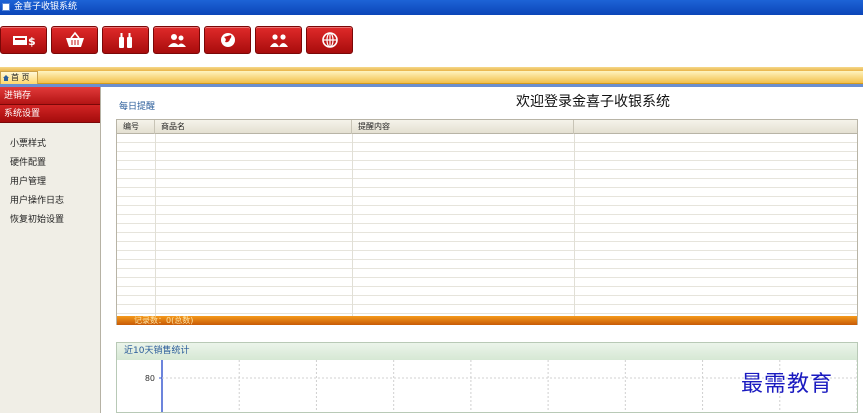  I want to click on cash-register-icon: $, so click(24, 41).